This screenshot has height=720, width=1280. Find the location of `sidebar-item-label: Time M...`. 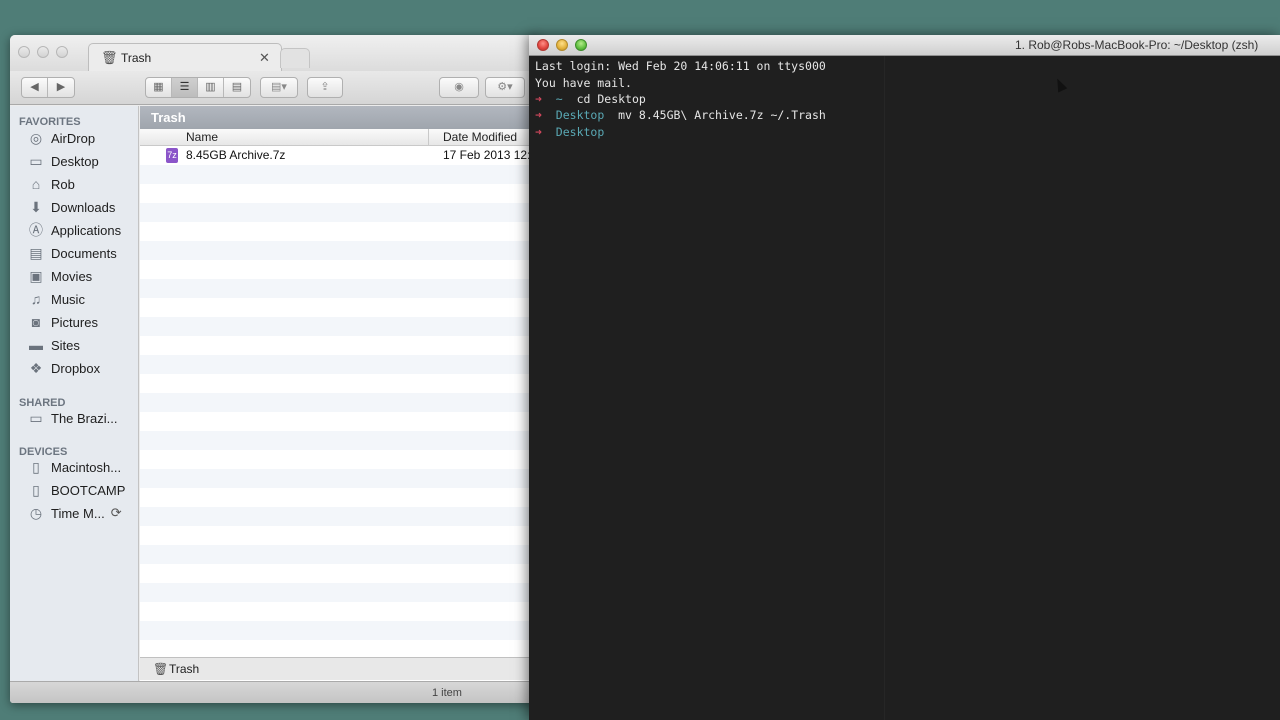

sidebar-item-label: Time M... is located at coordinates (78, 513).